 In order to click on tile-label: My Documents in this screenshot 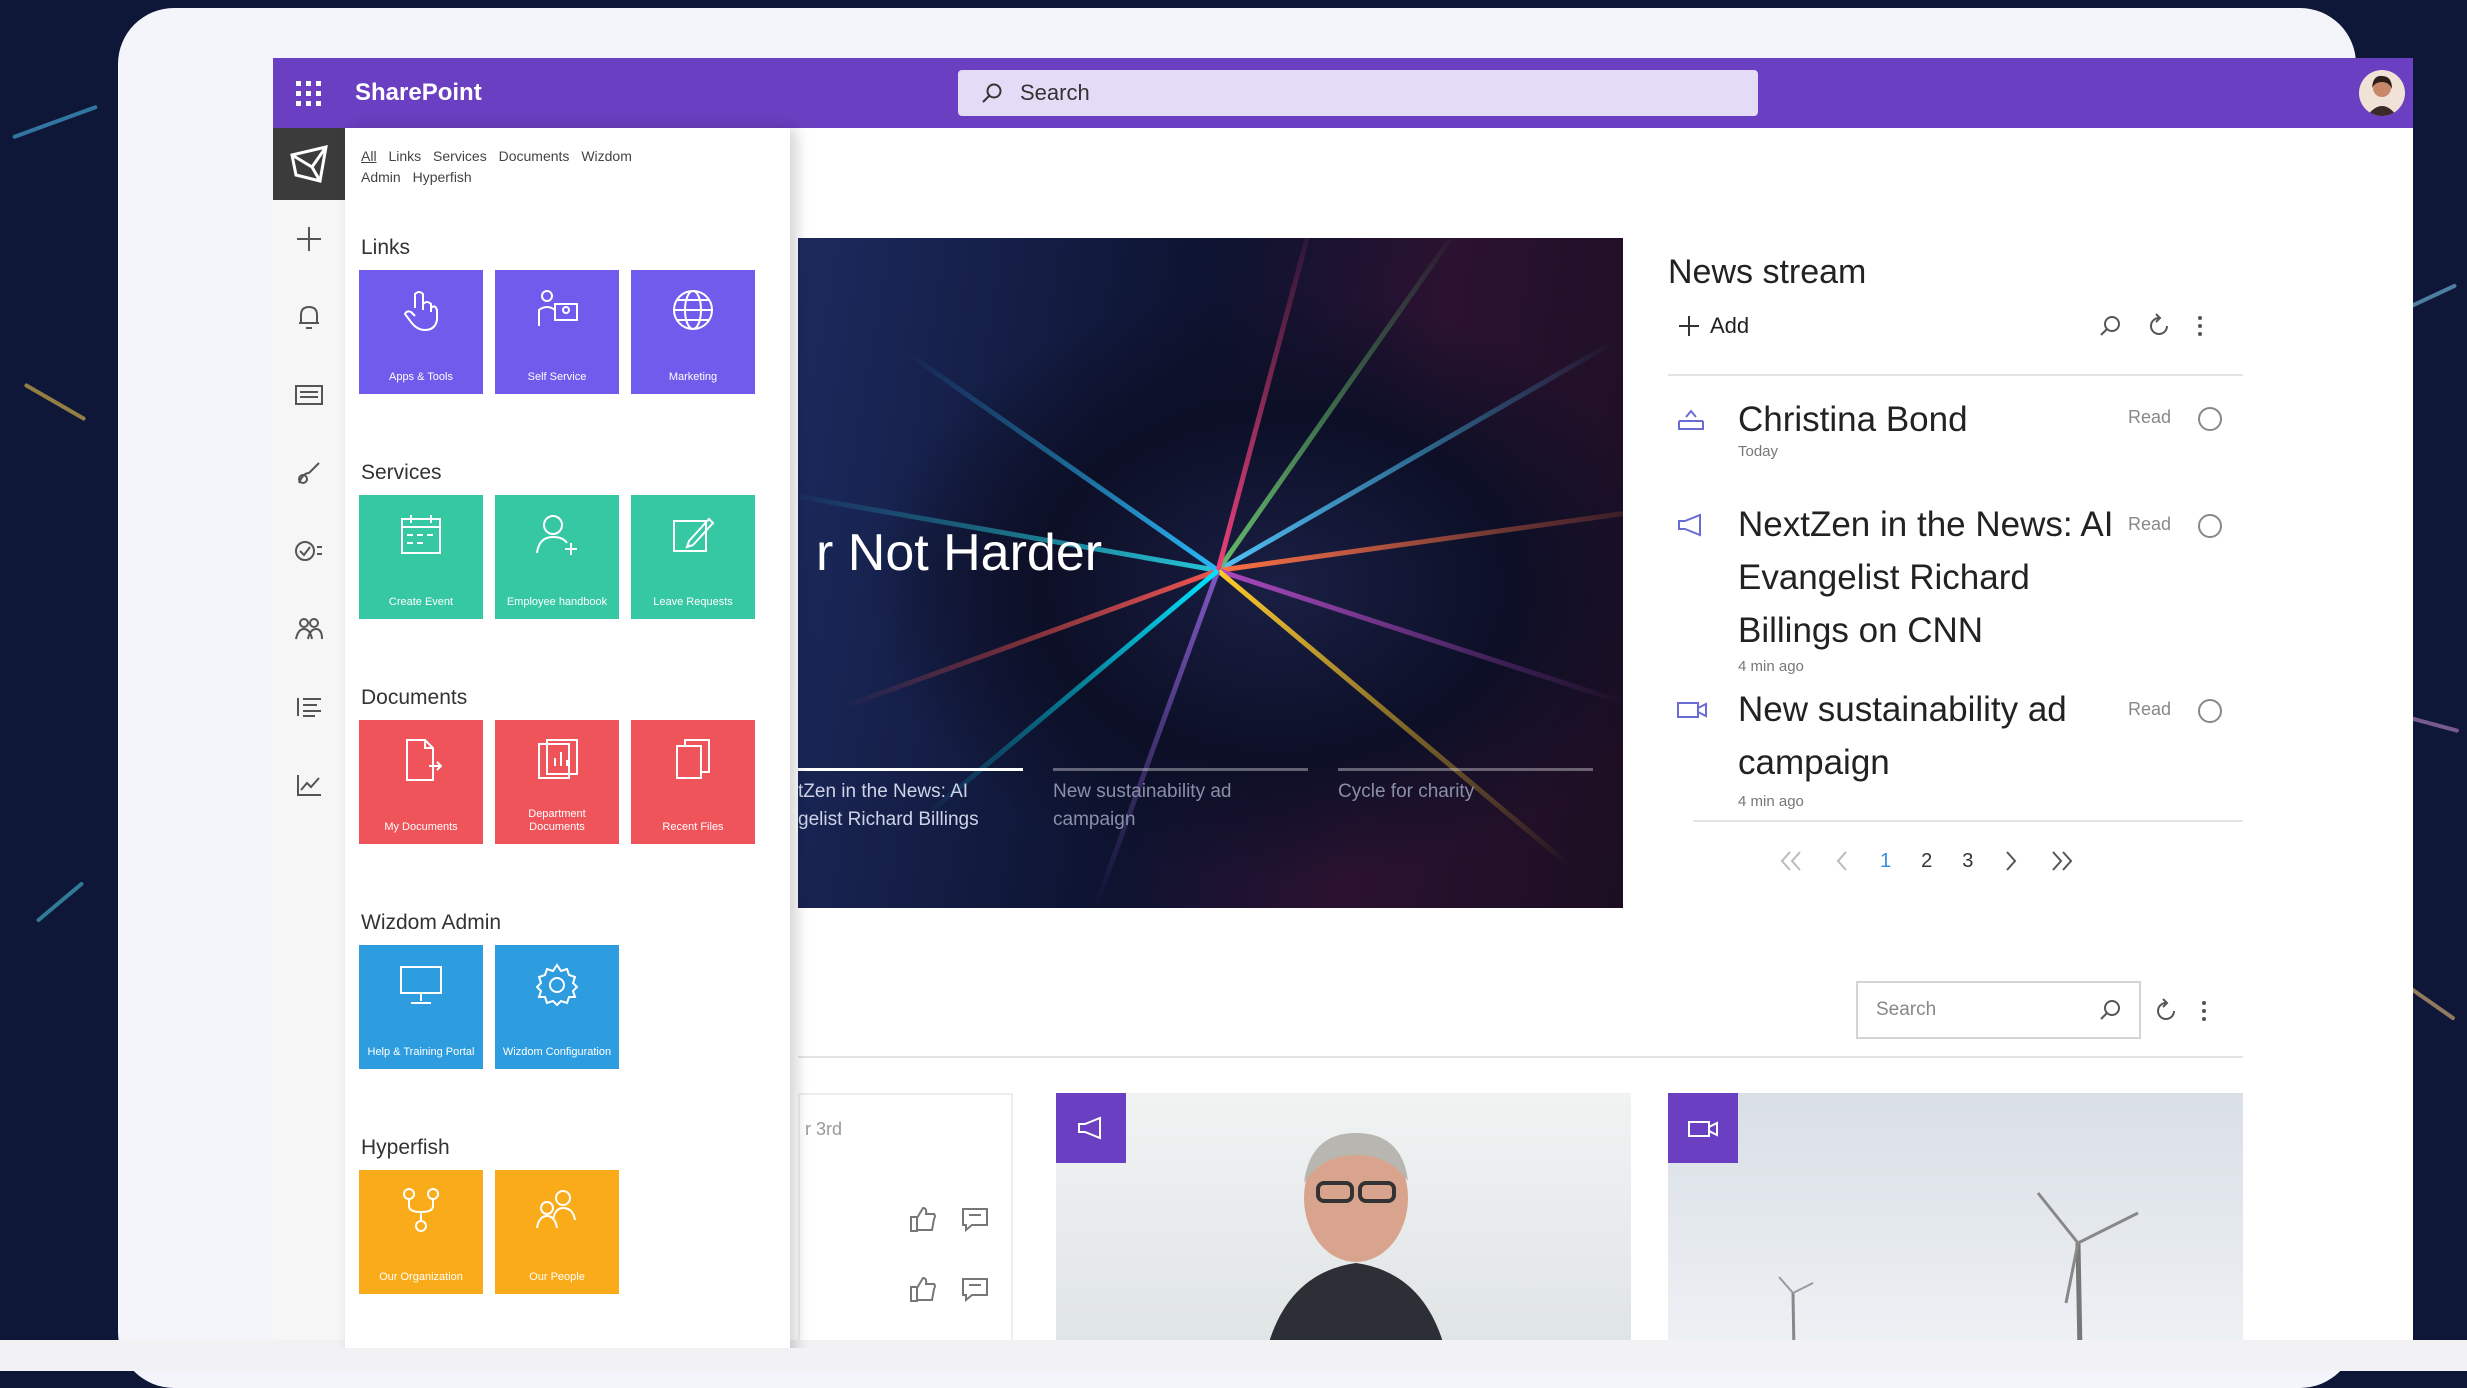, I will do `click(421, 827)`.